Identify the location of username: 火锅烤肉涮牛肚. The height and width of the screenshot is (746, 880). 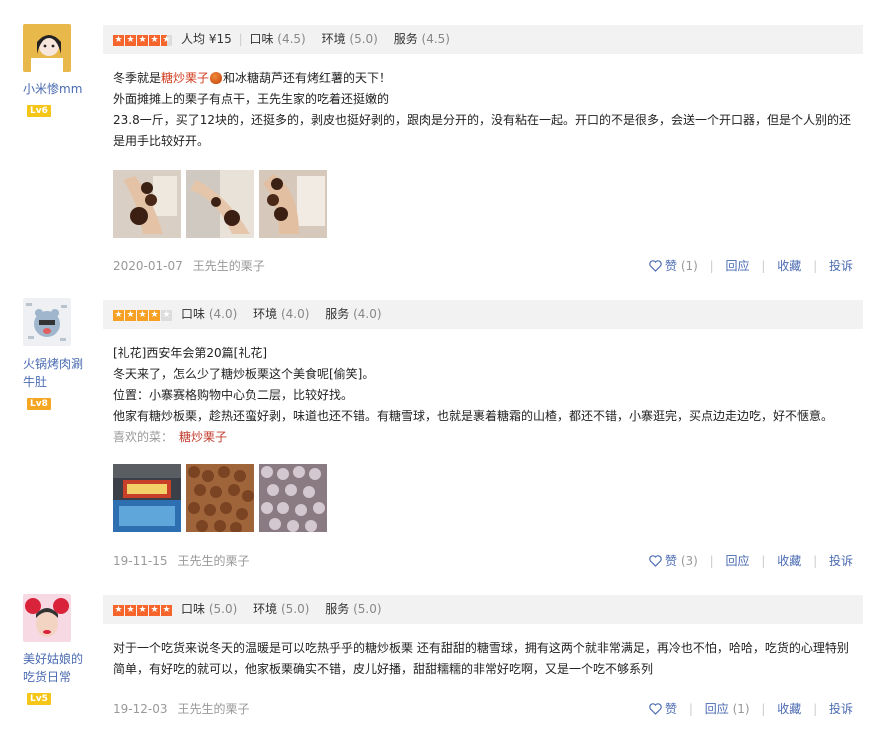
(58, 373).